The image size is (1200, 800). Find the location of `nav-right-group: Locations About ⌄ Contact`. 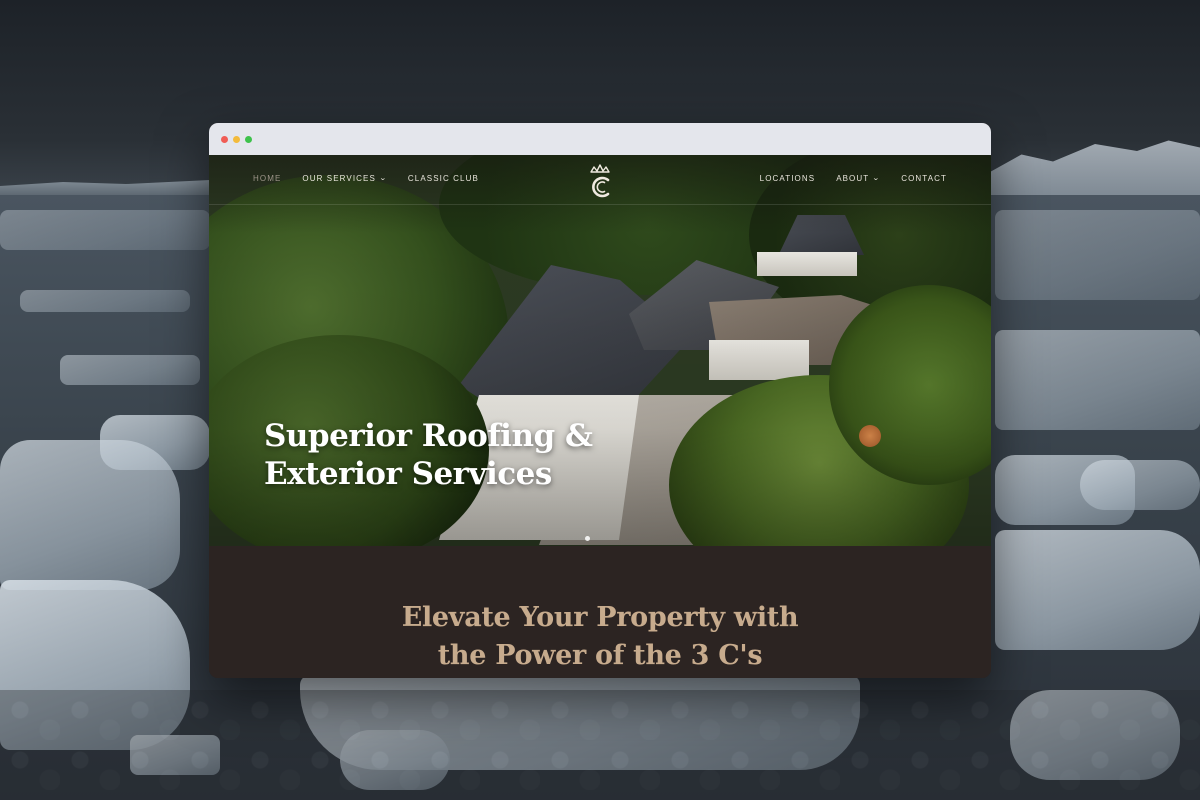

nav-right-group: Locations About ⌄ Contact is located at coordinates (853, 178).